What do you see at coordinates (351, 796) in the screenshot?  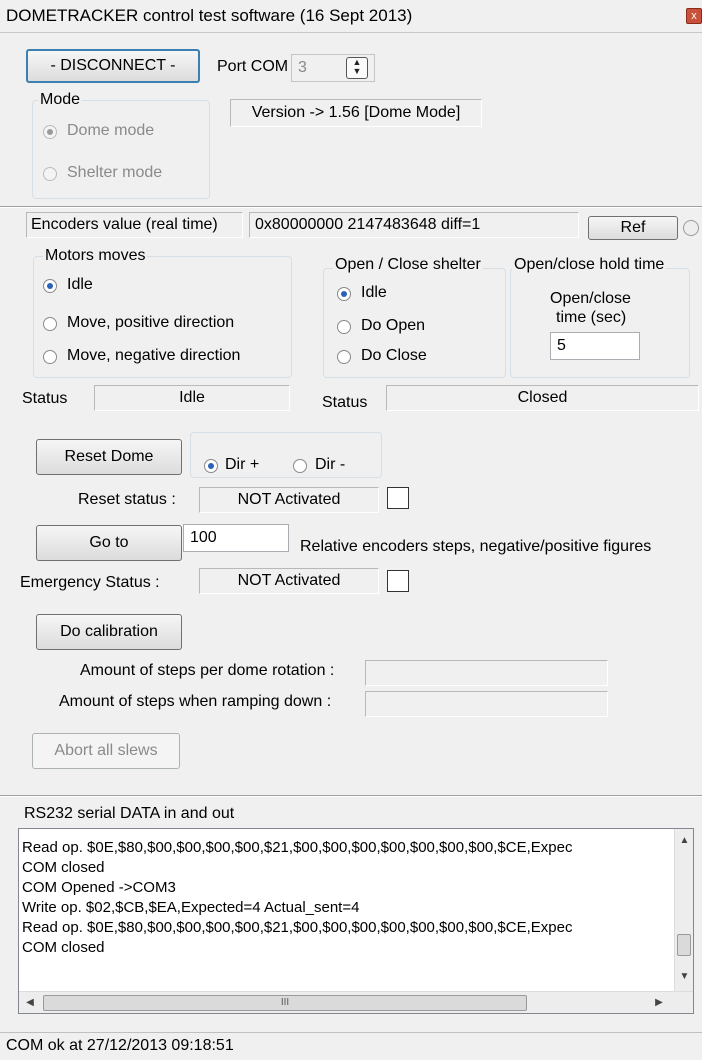 I see `serial-divider` at bounding box center [351, 796].